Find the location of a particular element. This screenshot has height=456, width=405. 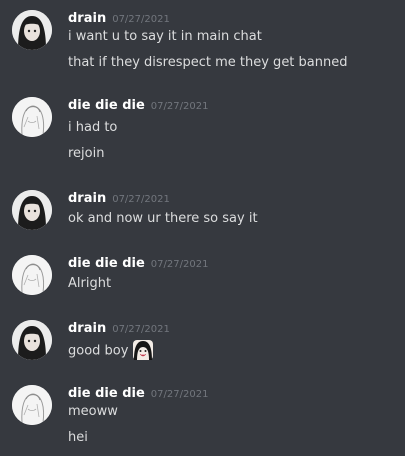

message-text: meoww is located at coordinates (93, 411).